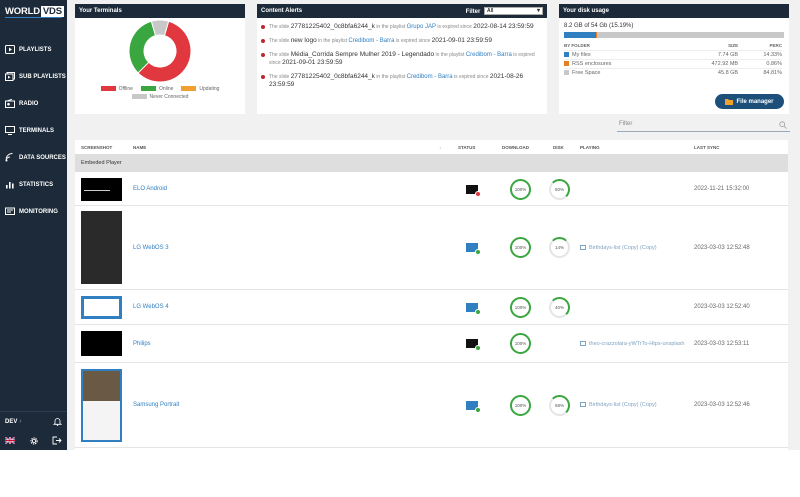 The image size is (800, 497). I want to click on sidebar-item-label: PLAYLISTS, so click(35, 49).